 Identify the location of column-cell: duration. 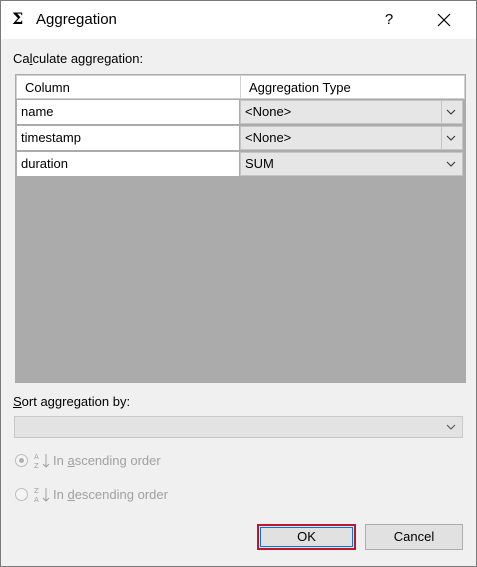
(128, 164).